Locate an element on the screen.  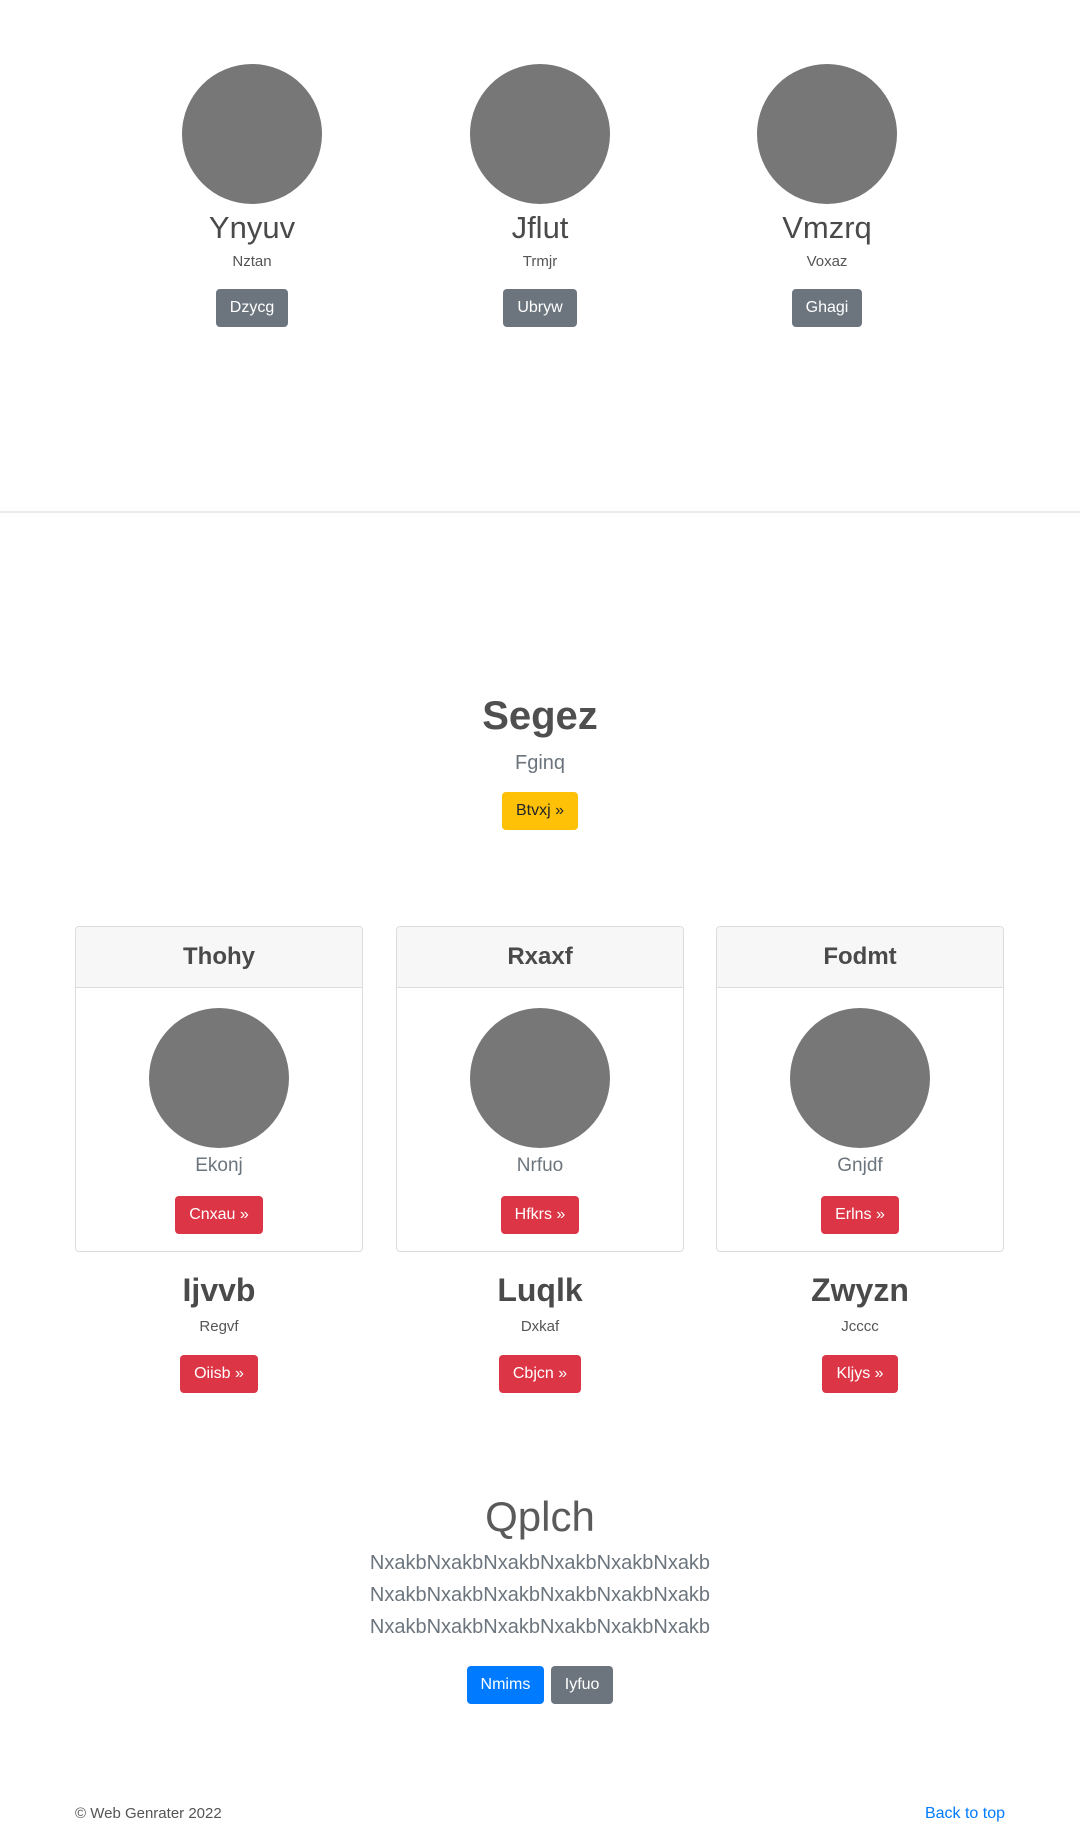
hero-subtitle: Fginq is located at coordinates (540, 763).